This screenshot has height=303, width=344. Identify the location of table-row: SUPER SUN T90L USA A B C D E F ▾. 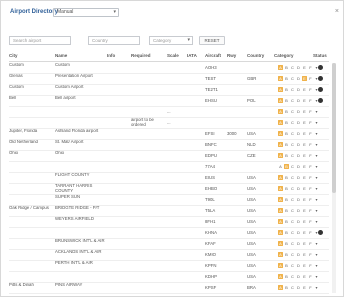
(169, 200).